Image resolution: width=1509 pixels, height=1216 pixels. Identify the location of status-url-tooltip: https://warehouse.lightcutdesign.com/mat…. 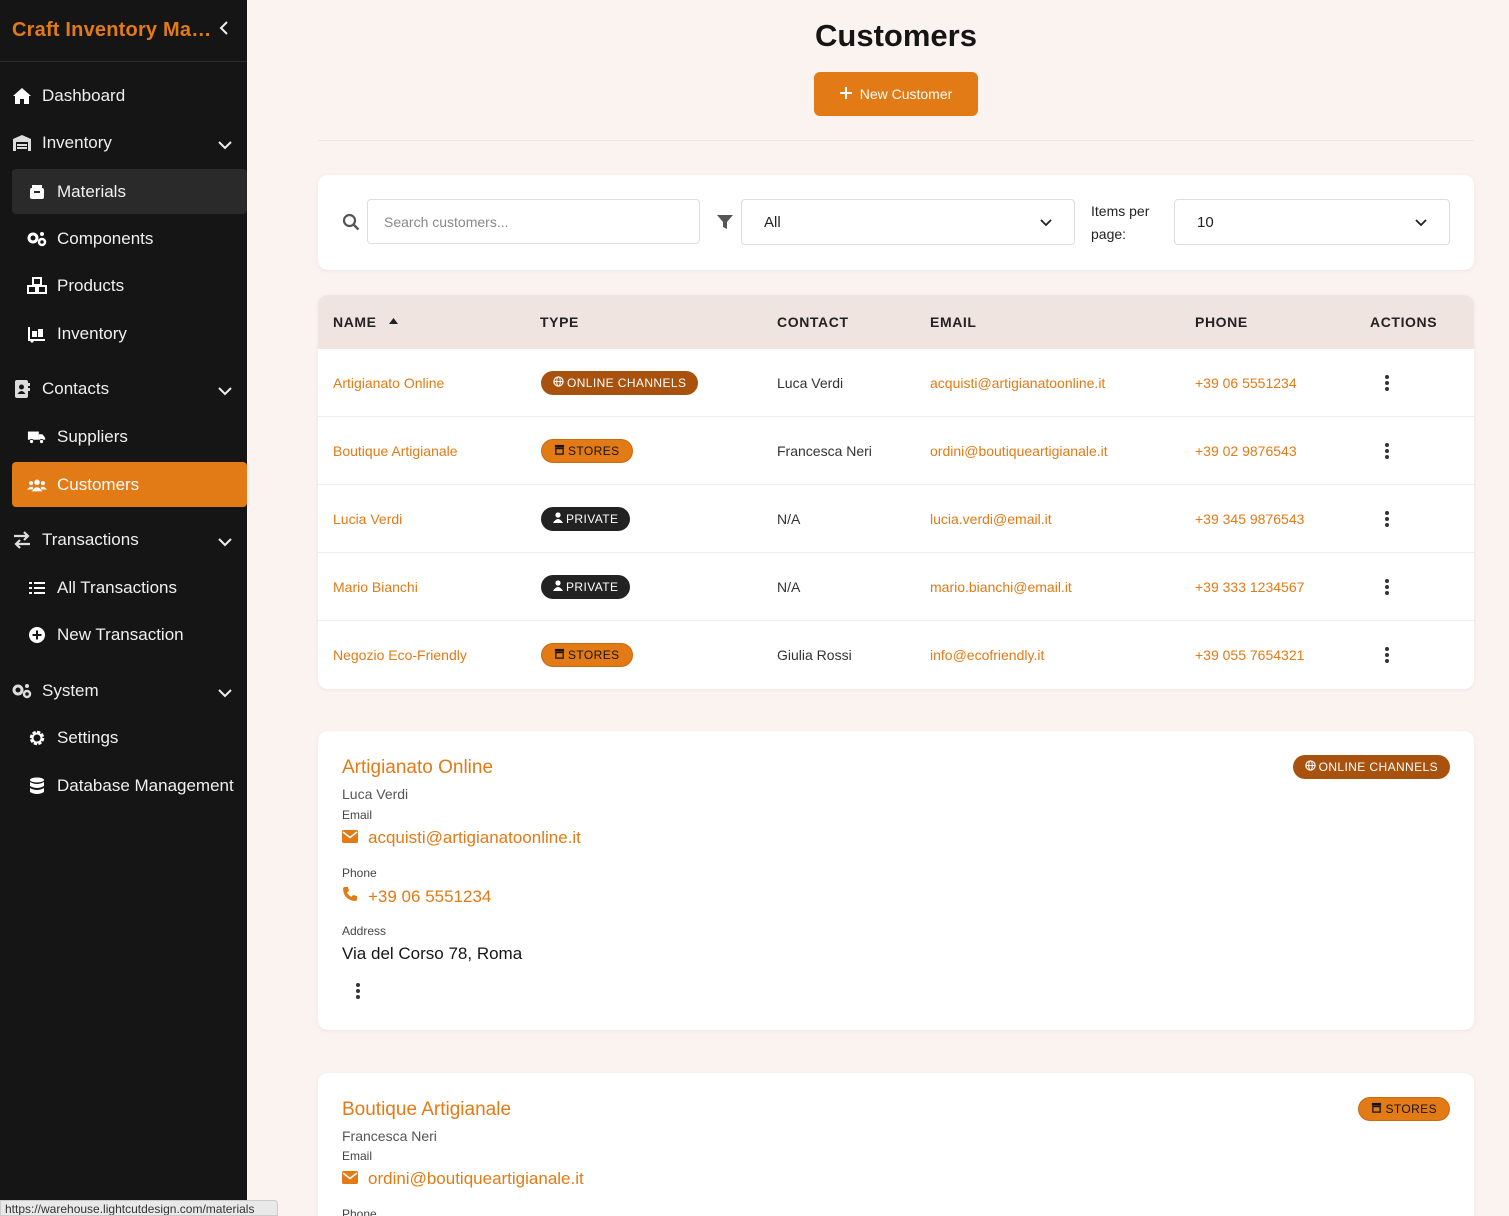
(139, 1208).